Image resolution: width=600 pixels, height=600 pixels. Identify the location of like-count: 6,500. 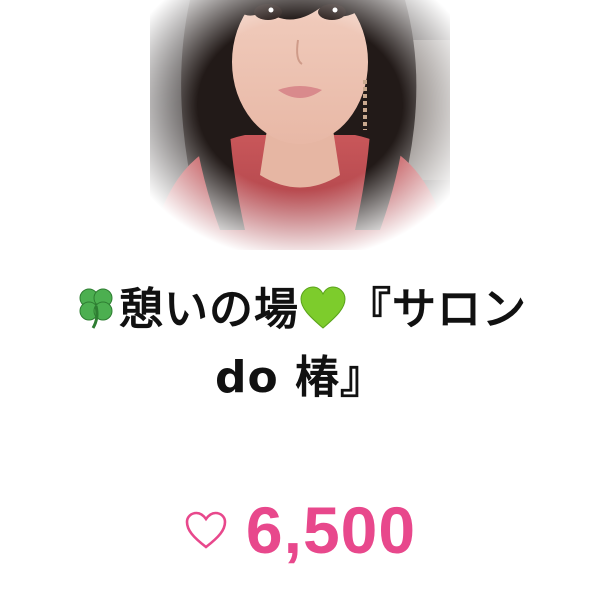
(331, 530).